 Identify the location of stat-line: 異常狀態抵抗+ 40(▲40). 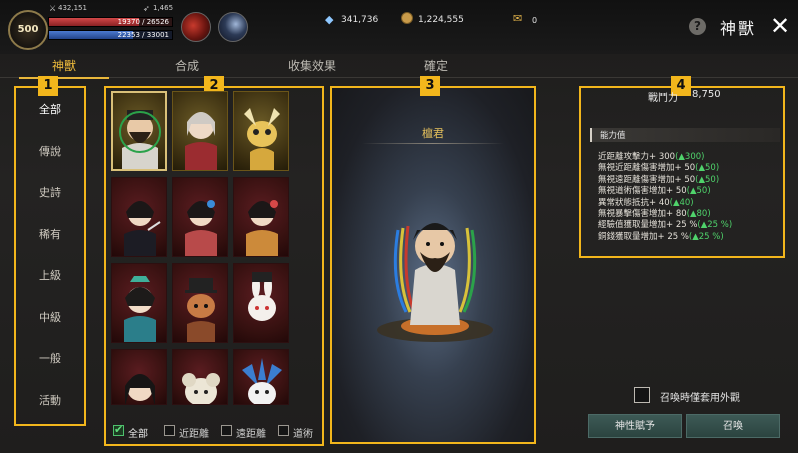
(646, 202).